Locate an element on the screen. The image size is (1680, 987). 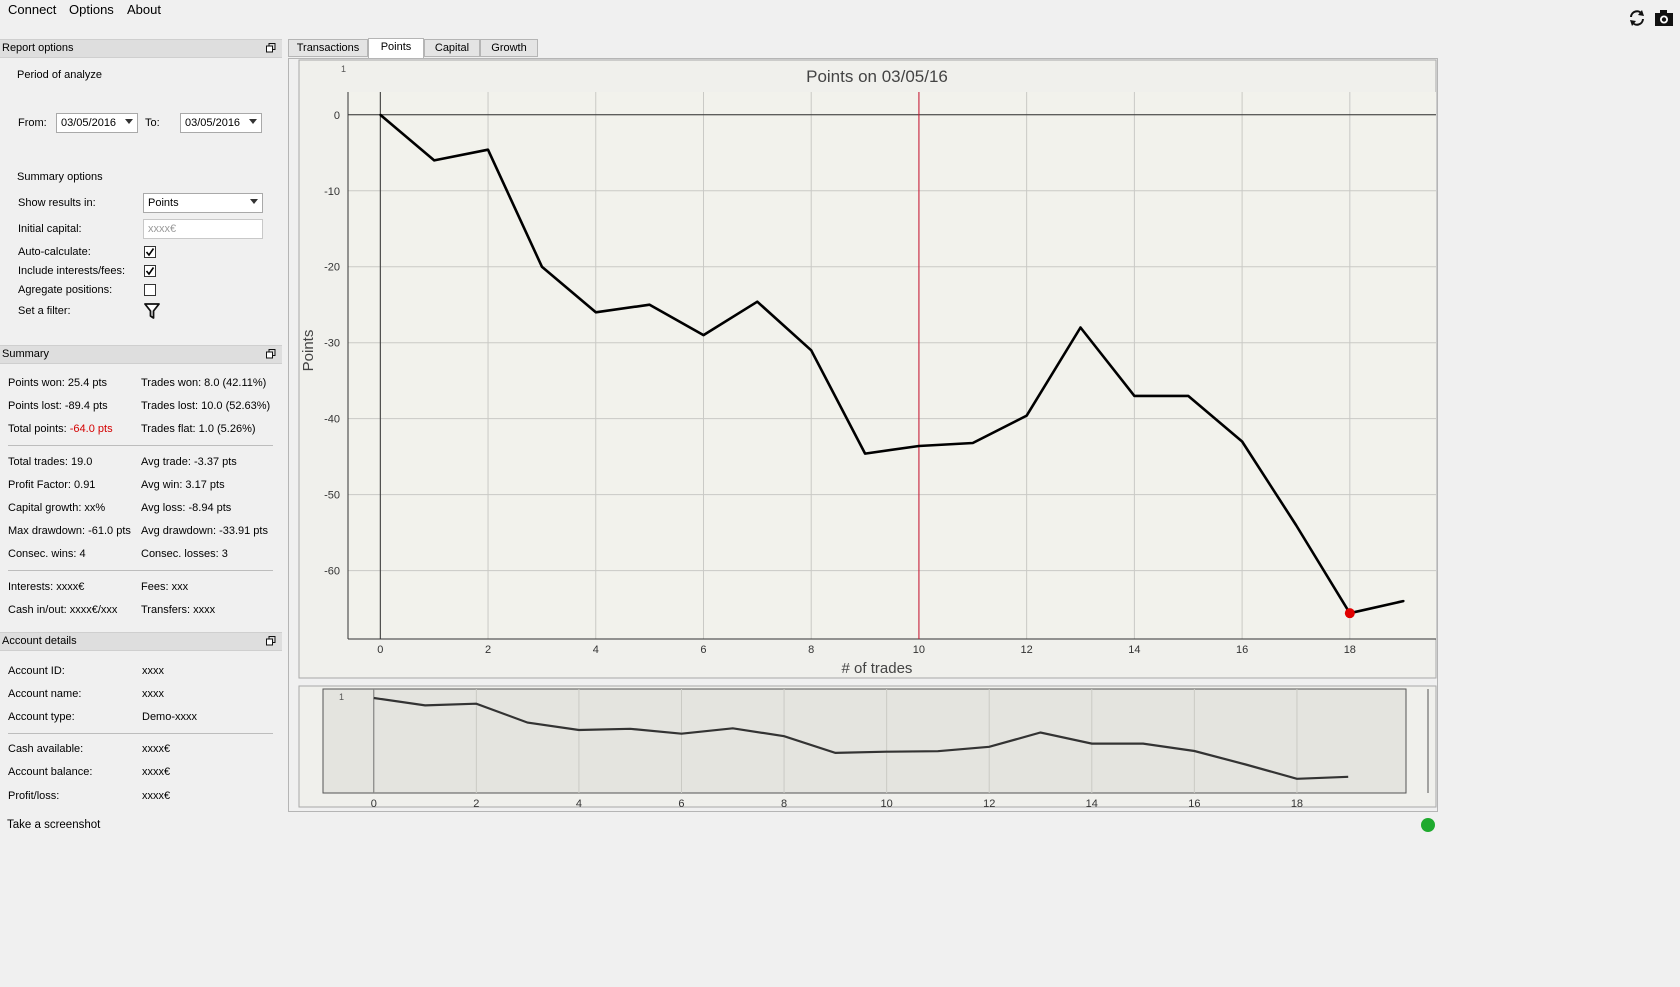
total-points-label: Total points: is located at coordinates (39, 429).